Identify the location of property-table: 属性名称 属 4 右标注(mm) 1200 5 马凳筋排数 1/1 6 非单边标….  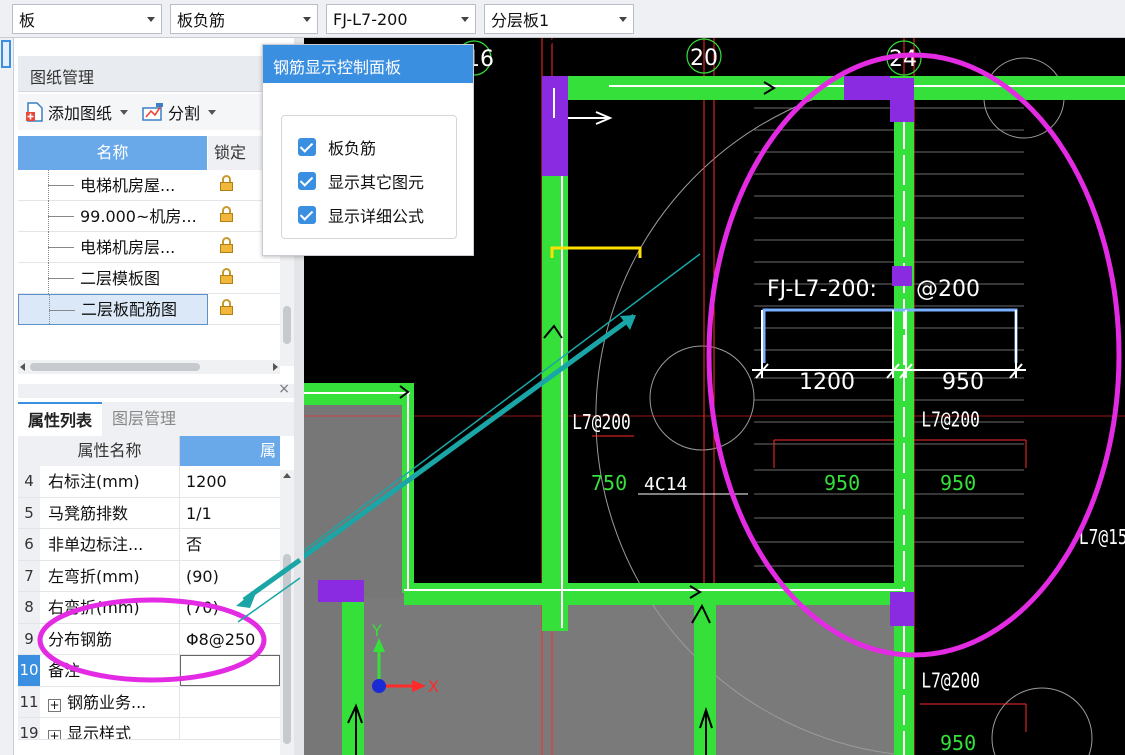
(149, 588).